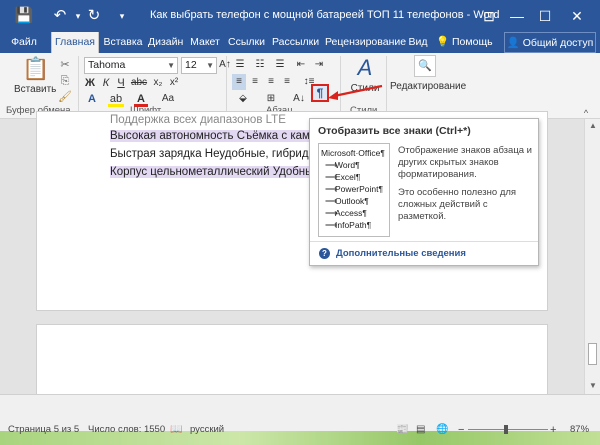 The width and height of the screenshot is (600, 445). Describe the element at coordinates (260, 65) in the screenshot. I see `numbering-icon: ☷` at that location.